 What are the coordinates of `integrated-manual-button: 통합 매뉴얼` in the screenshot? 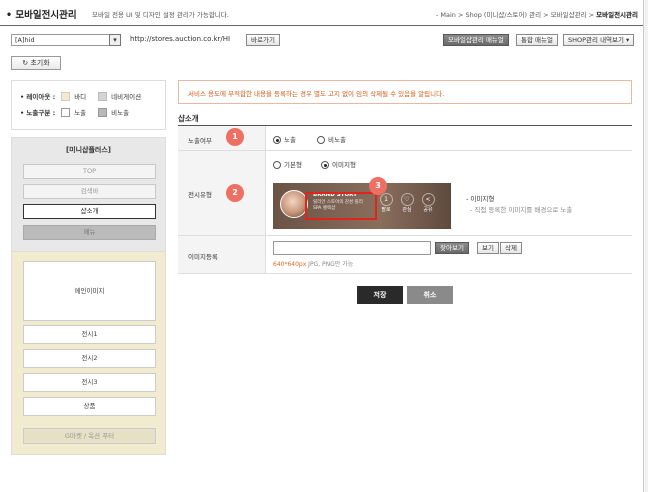 It's located at (537, 40).